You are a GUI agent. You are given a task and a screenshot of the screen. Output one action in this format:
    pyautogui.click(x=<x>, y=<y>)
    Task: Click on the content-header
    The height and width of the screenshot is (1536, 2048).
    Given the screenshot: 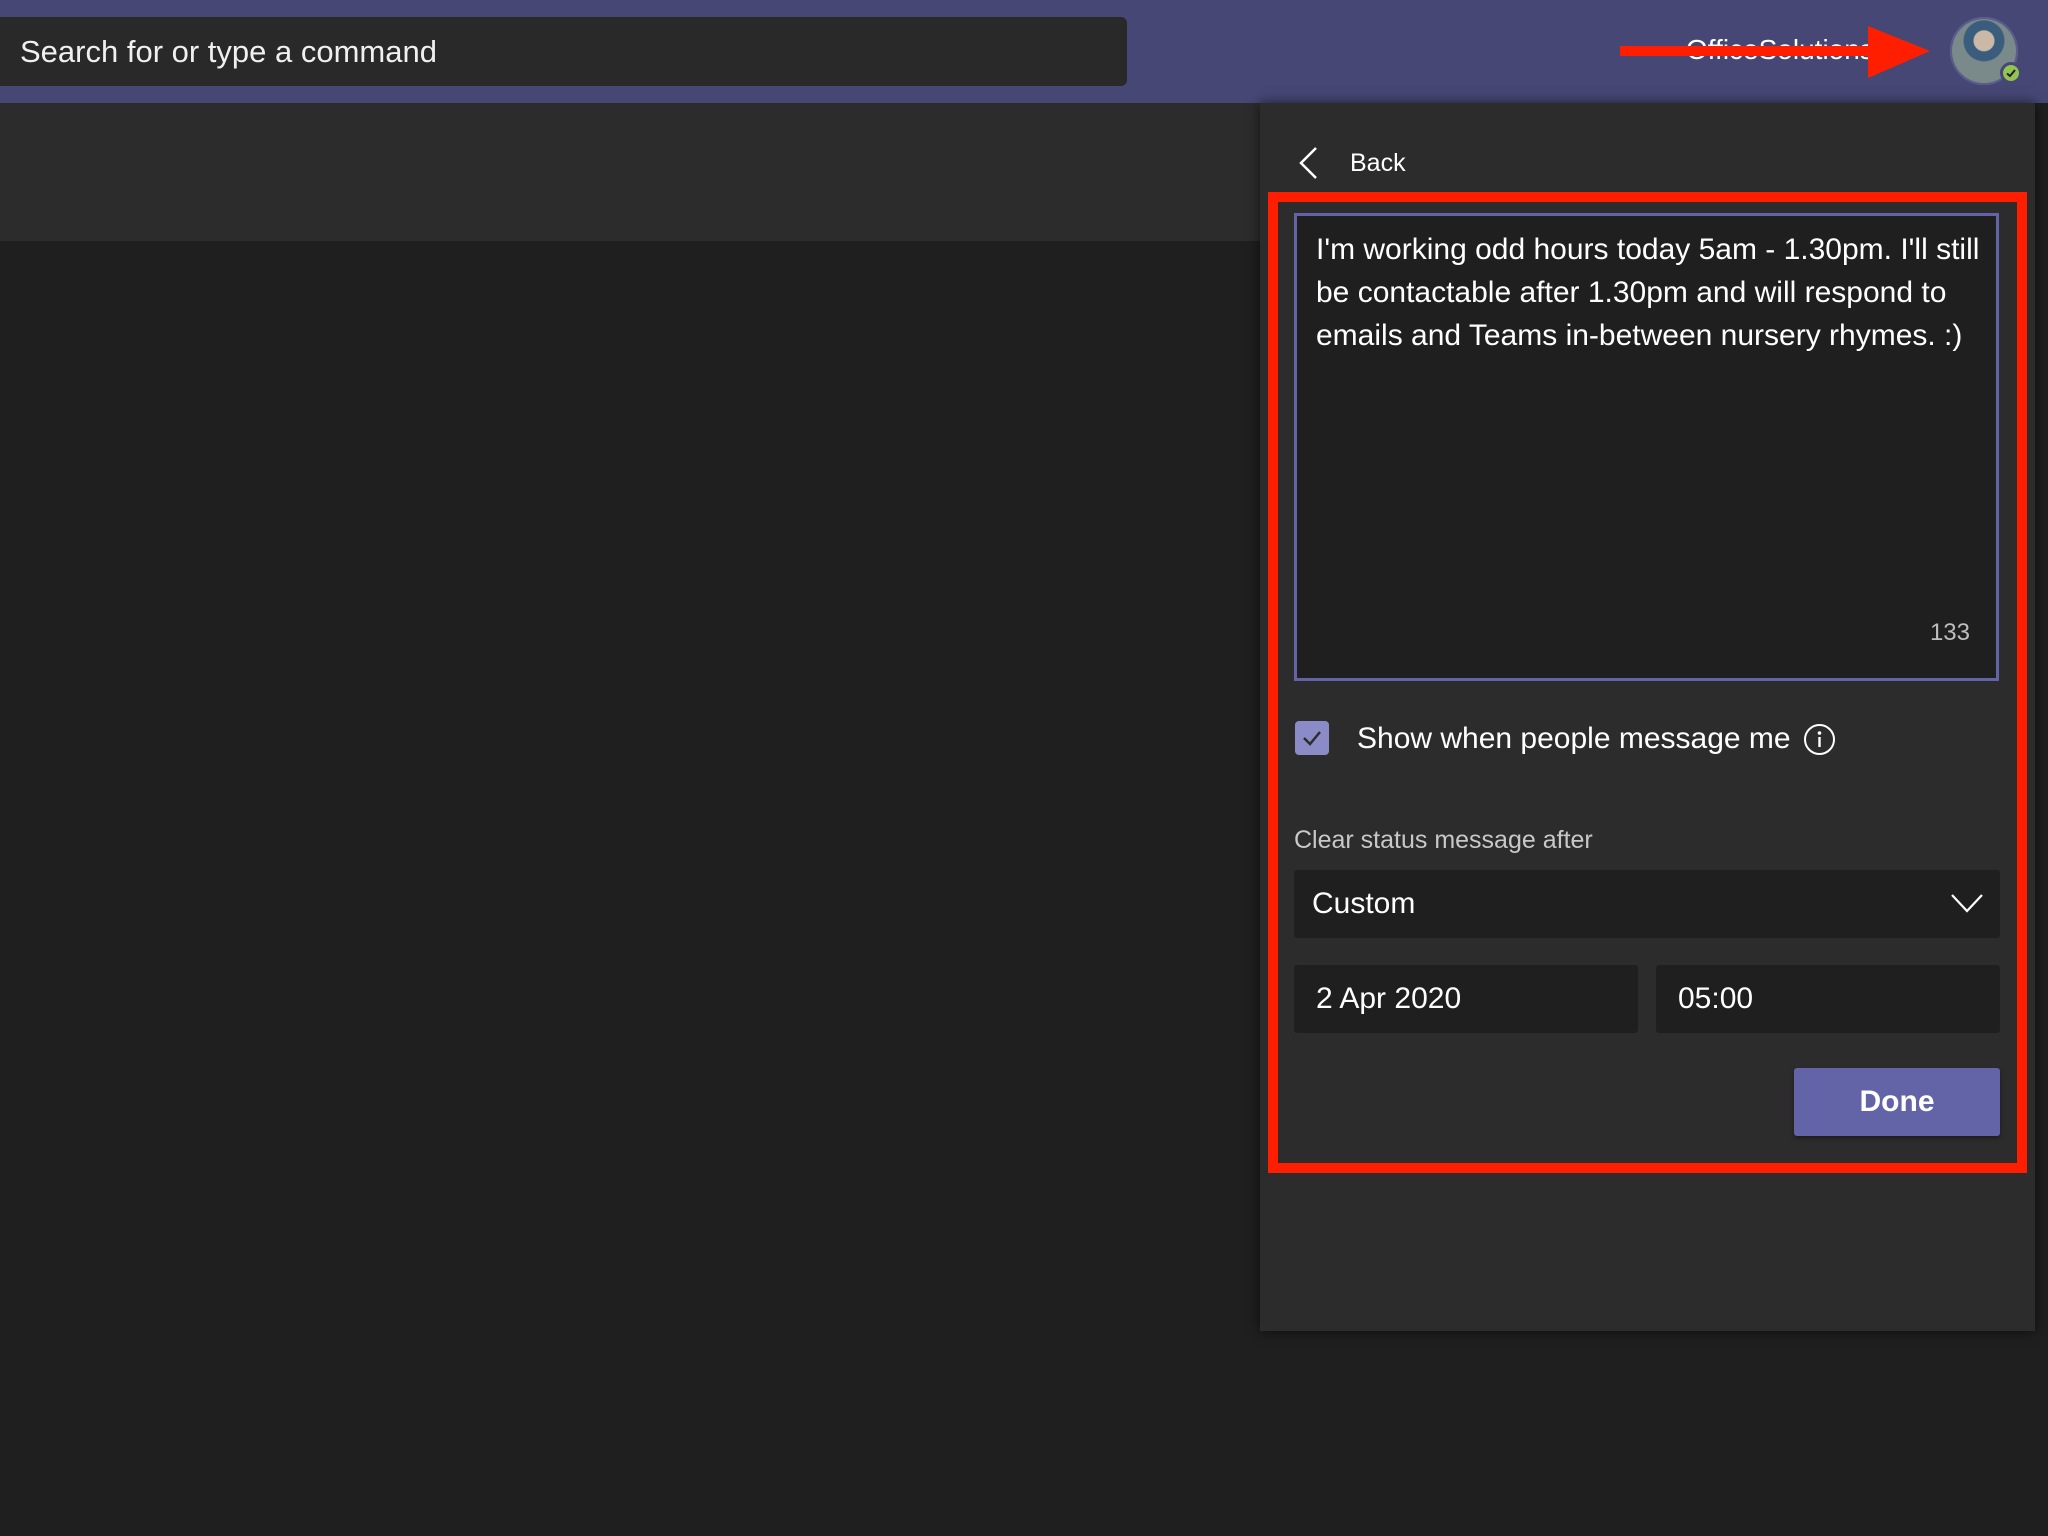 What is the action you would take?
    pyautogui.click(x=630, y=172)
    